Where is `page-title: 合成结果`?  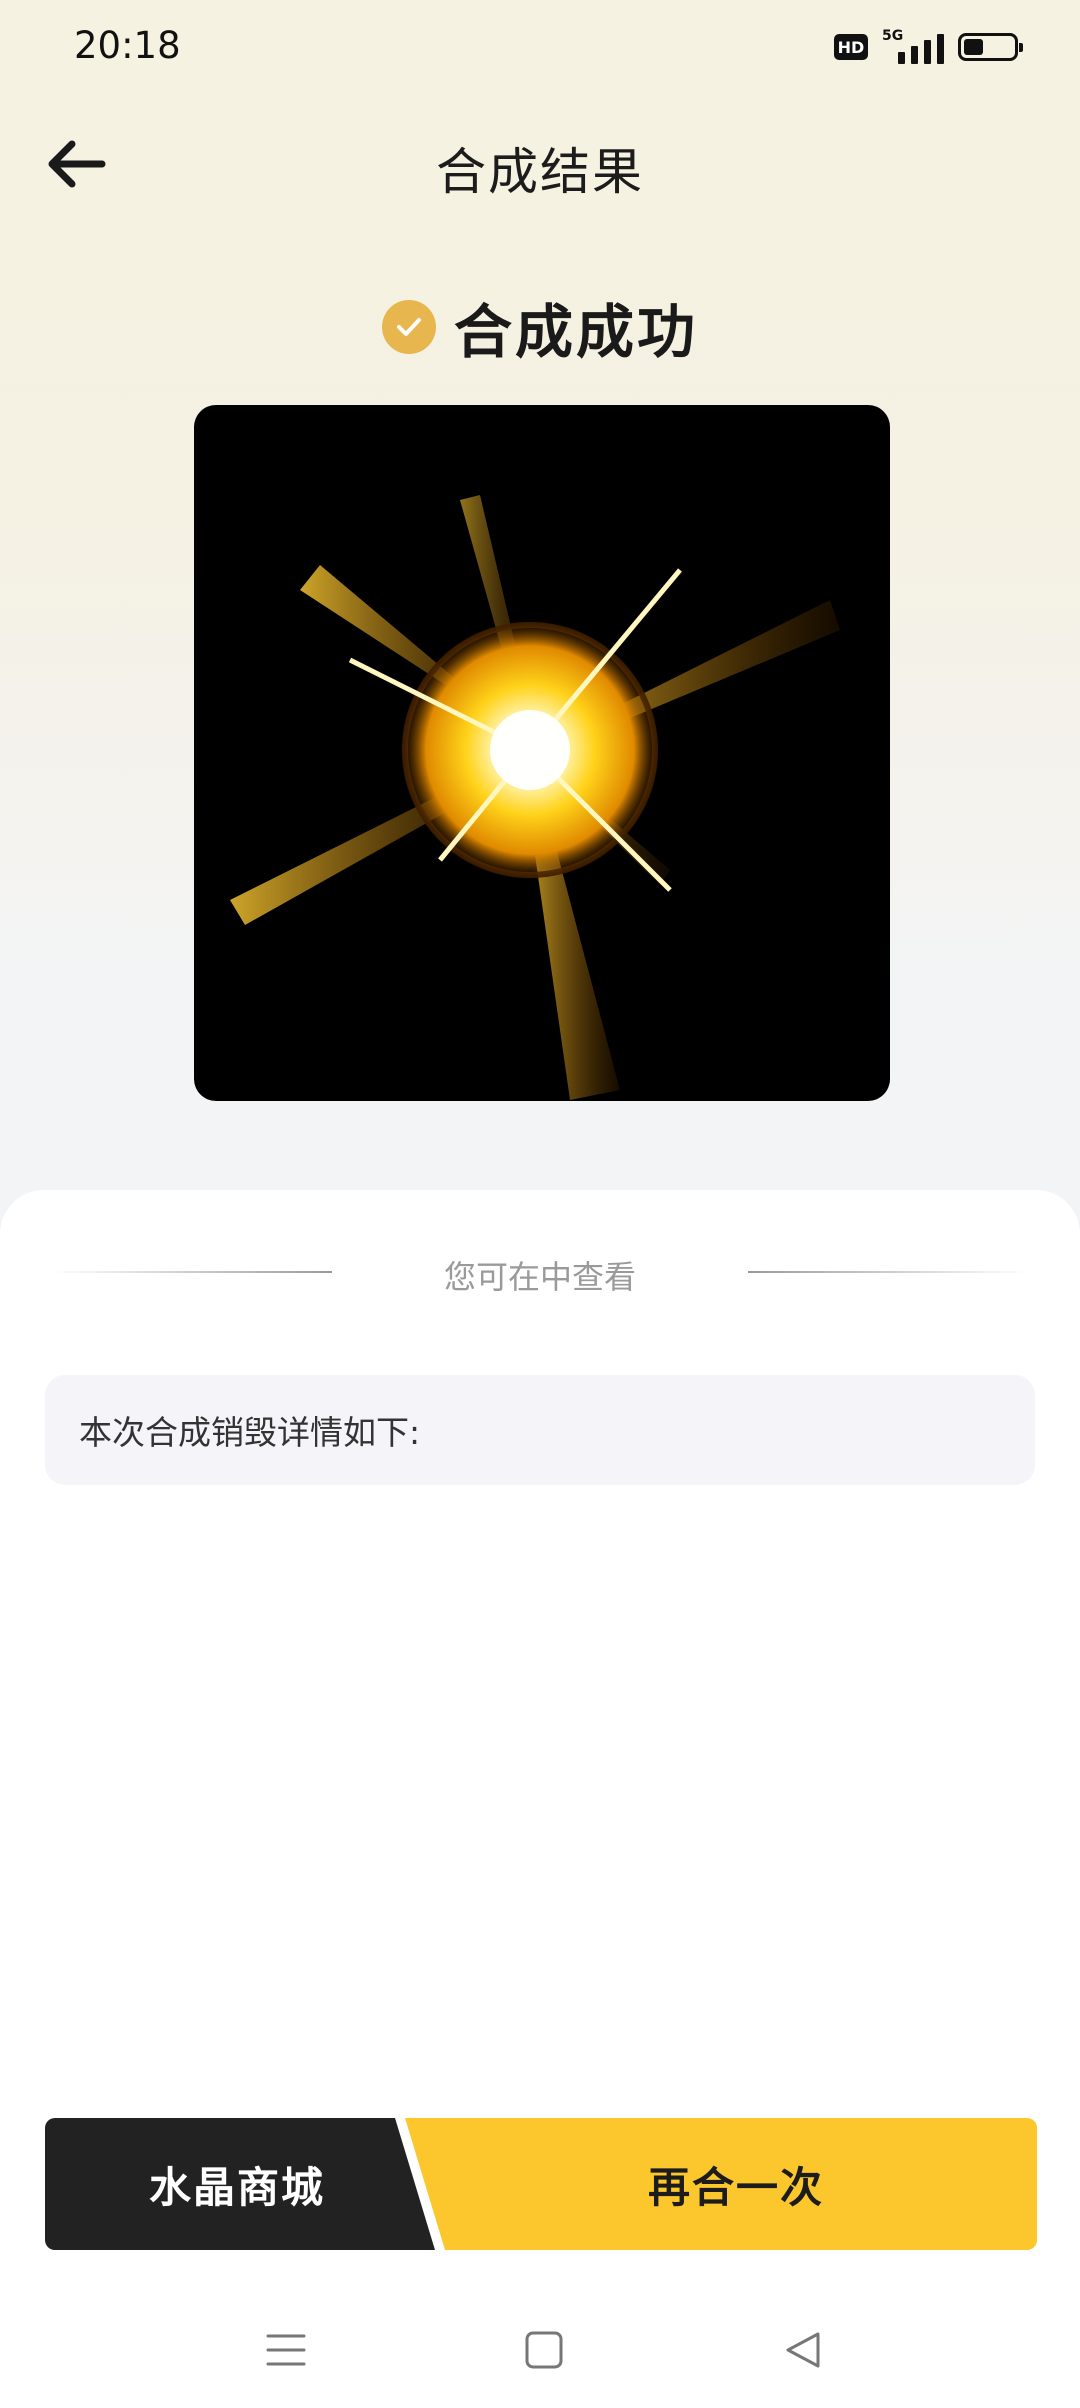 page-title: 合成结果 is located at coordinates (540, 172).